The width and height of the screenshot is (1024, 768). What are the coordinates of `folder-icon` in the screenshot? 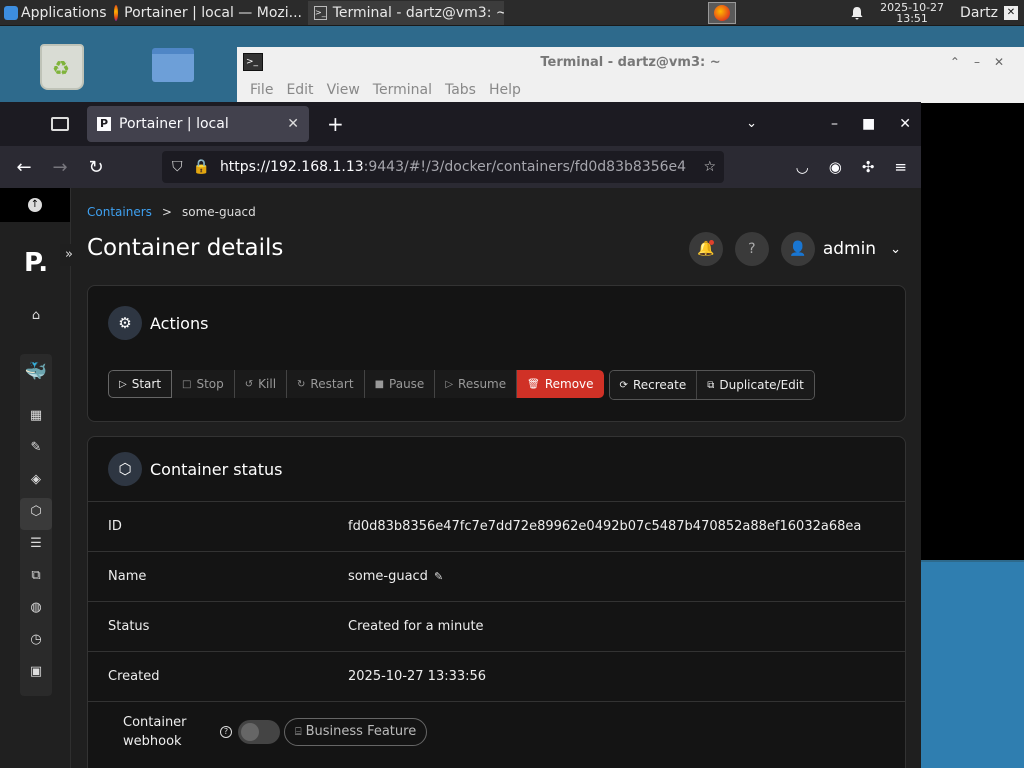 It's located at (173, 65).